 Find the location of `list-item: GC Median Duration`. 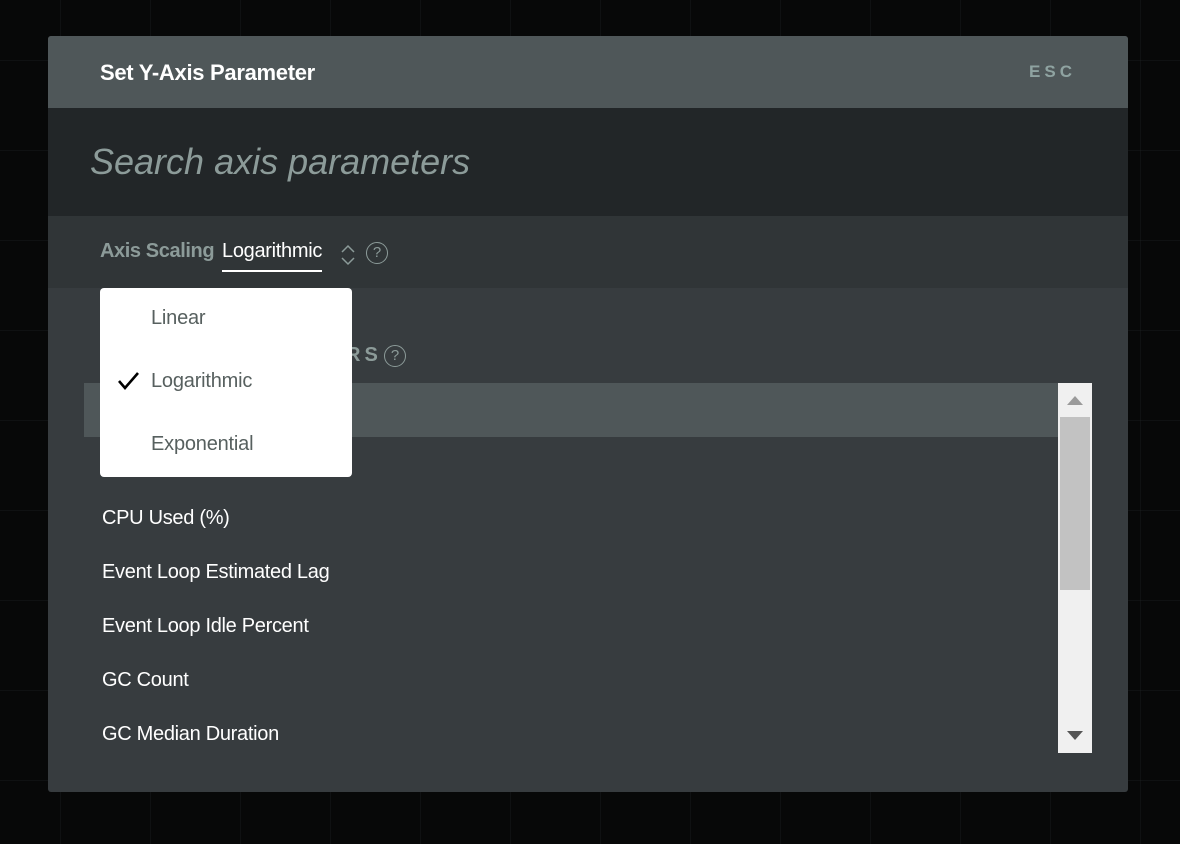

list-item: GC Median Duration is located at coordinates (571, 730).